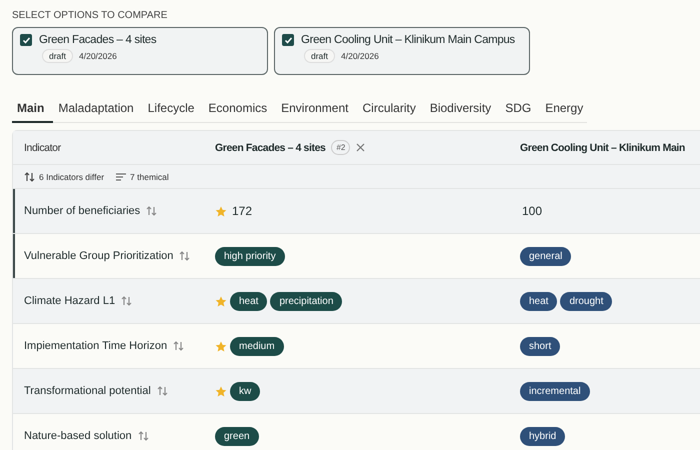 The height and width of the screenshot is (450, 700). Describe the element at coordinates (71, 177) in the screenshot. I see `differ-count: 6 Indicators differ` at that location.